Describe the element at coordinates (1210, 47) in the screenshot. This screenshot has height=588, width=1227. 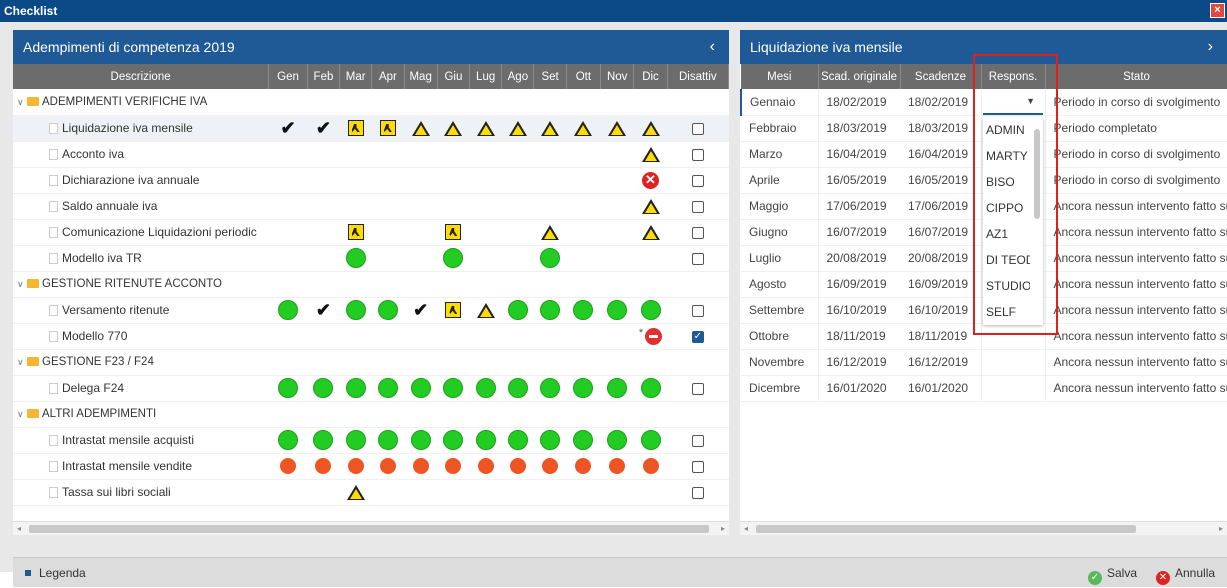
I see `chevron-right-icon: ›` at that location.